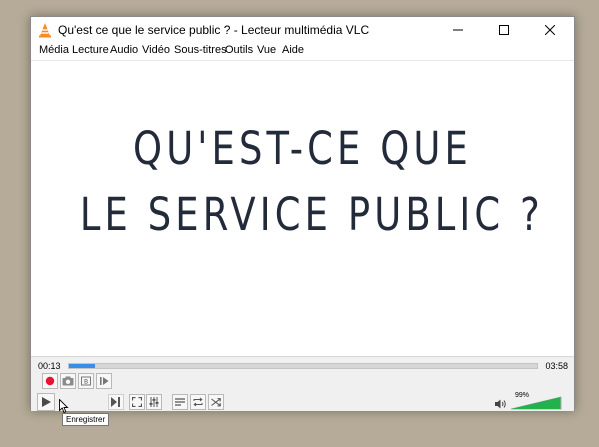  I want to click on frame-step-button, so click(104, 381).